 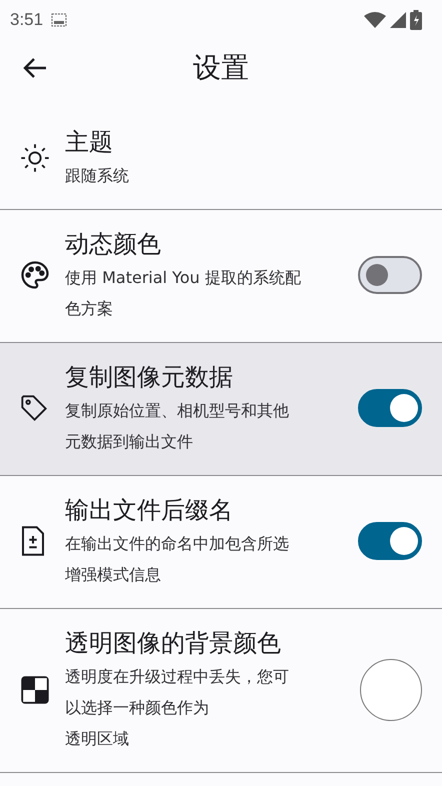 What do you see at coordinates (33, 541) in the screenshot?
I see `document-icon` at bounding box center [33, 541].